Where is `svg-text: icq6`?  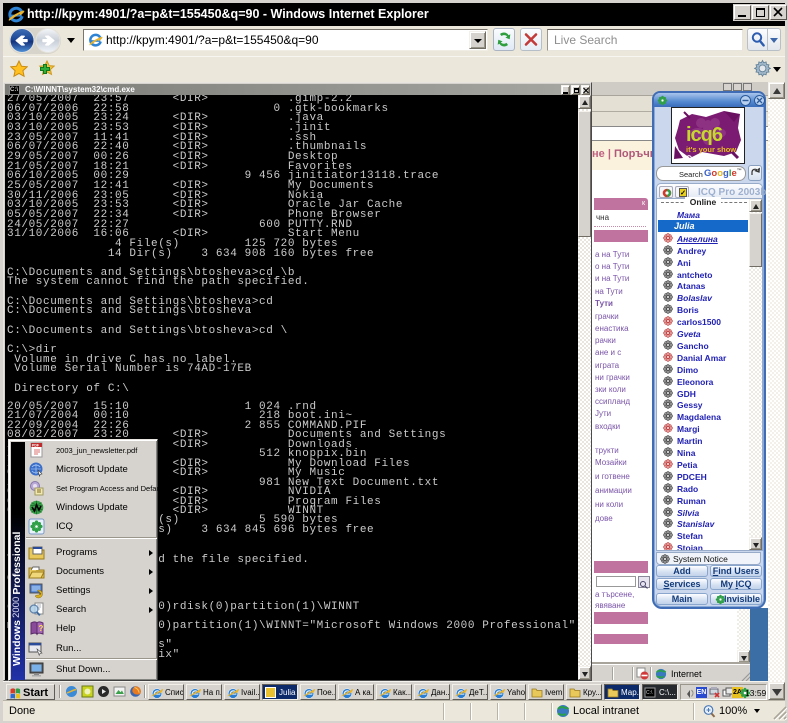 svg-text: icq6 is located at coordinates (704, 135).